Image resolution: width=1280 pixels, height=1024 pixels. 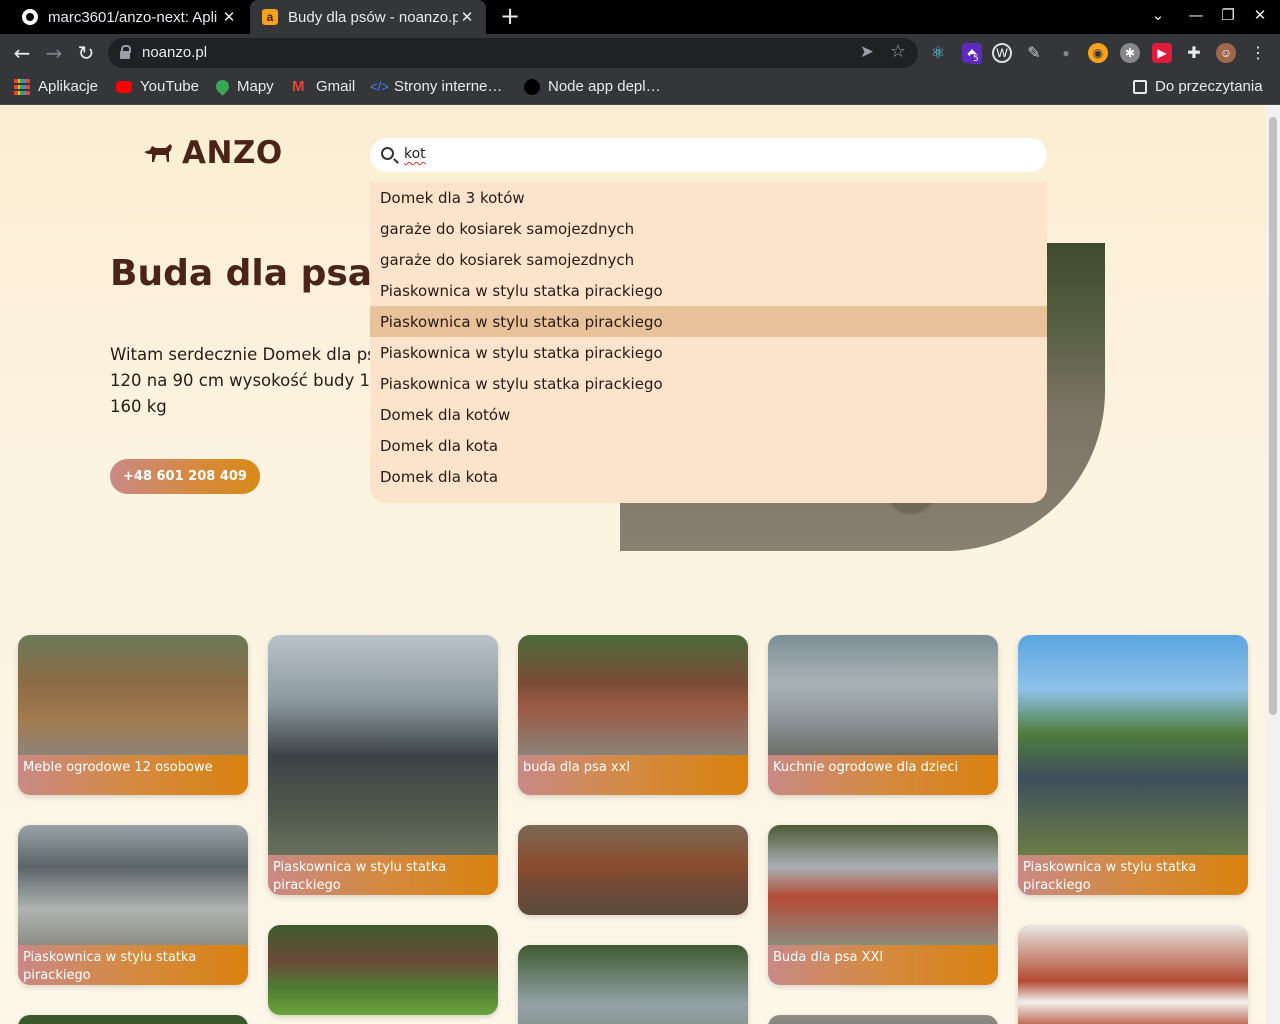 I want to click on product-card: Meble ogrodowe 12 osobowe, so click(x=133, y=715).